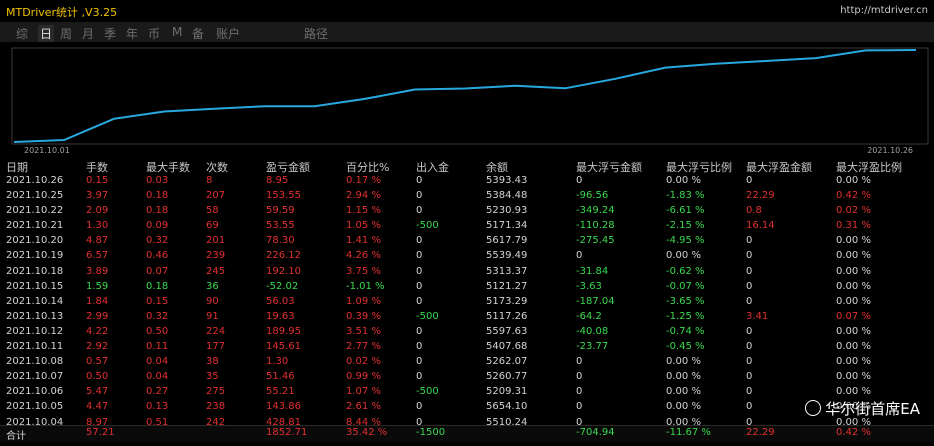 The width and height of the screenshot is (934, 446). What do you see at coordinates (46, 33) in the screenshot?
I see `tab-1: 日` at bounding box center [46, 33].